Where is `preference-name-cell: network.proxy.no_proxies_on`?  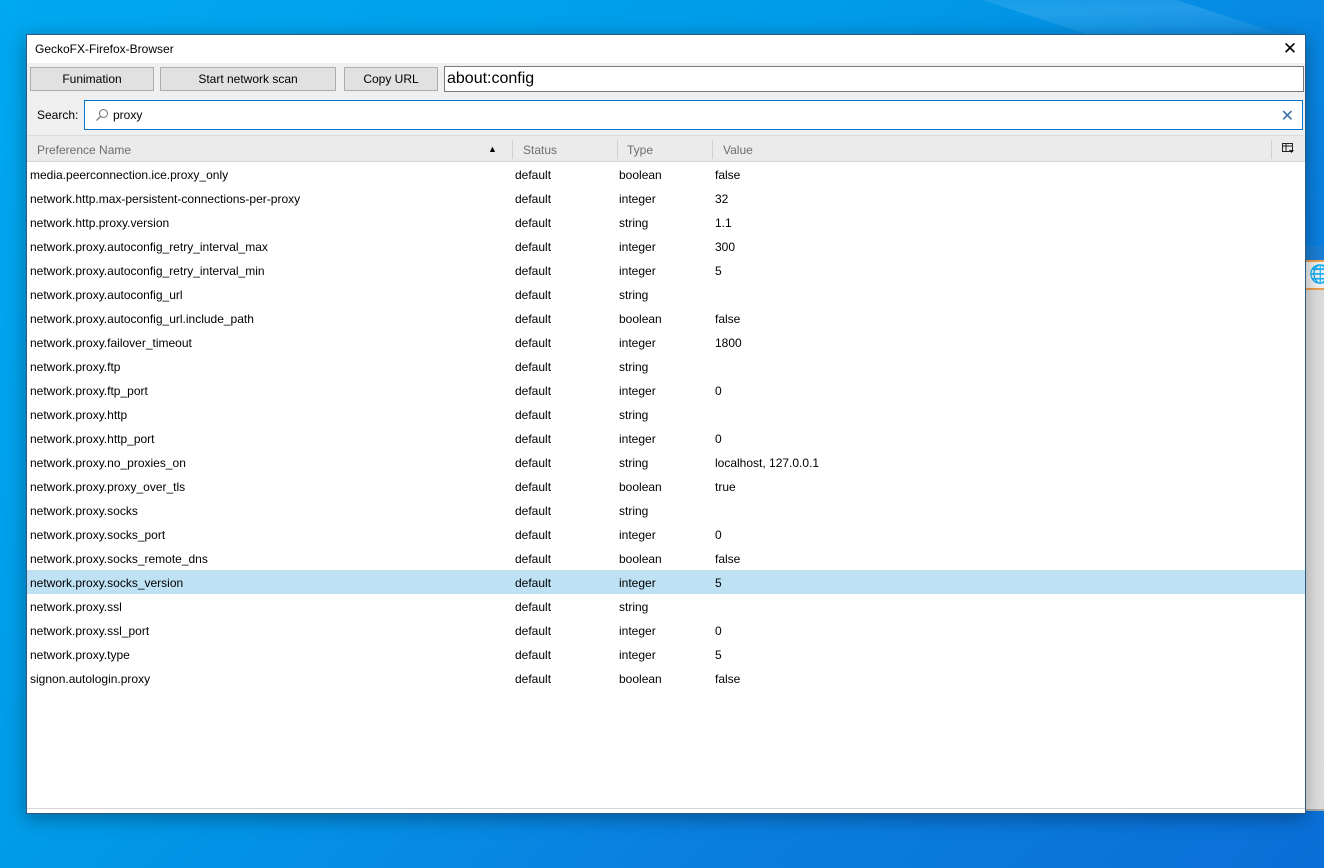 preference-name-cell: network.proxy.no_proxies_on is located at coordinates (108, 463).